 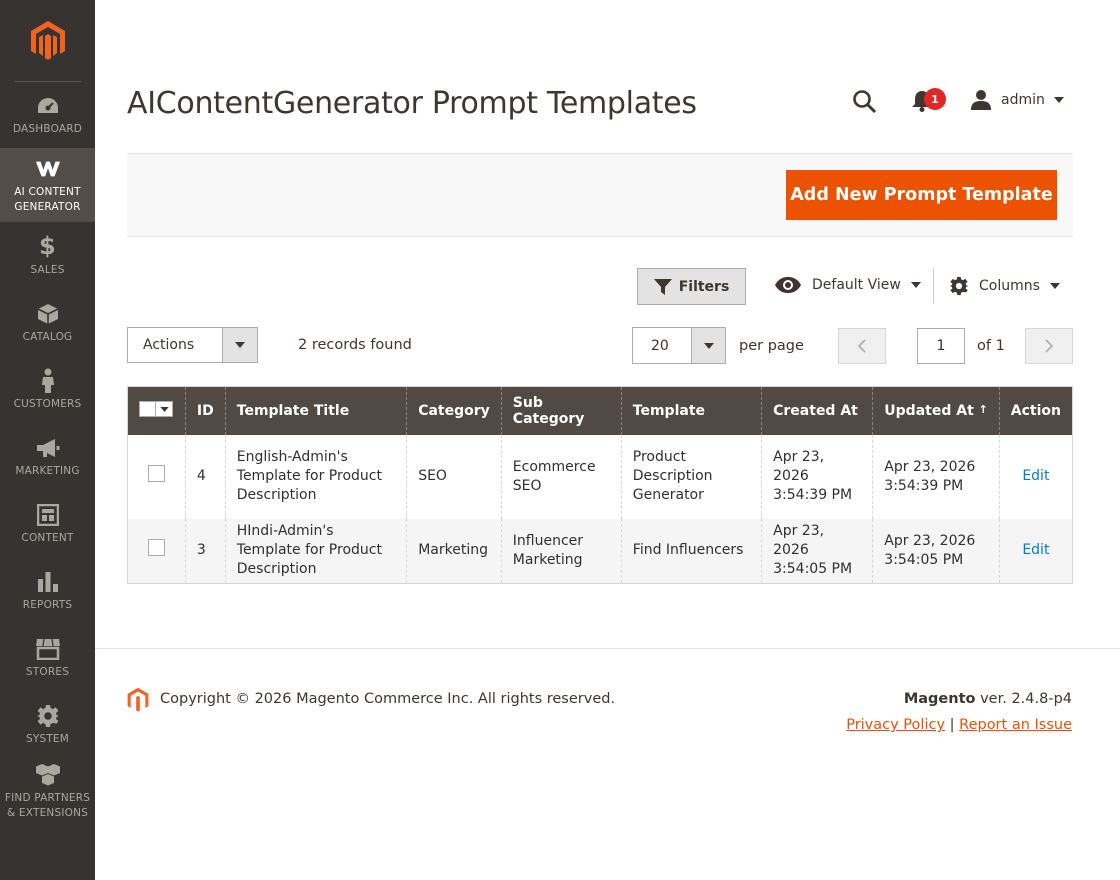 I want to click on cell-created-at: Apr 23, 2026 3:54:05 PM, so click(x=817, y=551).